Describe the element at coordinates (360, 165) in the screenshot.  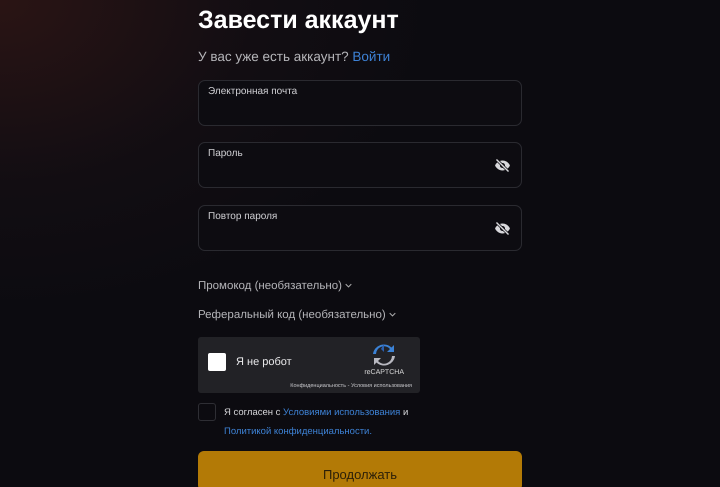
I see `input-field: Пароль` at that location.